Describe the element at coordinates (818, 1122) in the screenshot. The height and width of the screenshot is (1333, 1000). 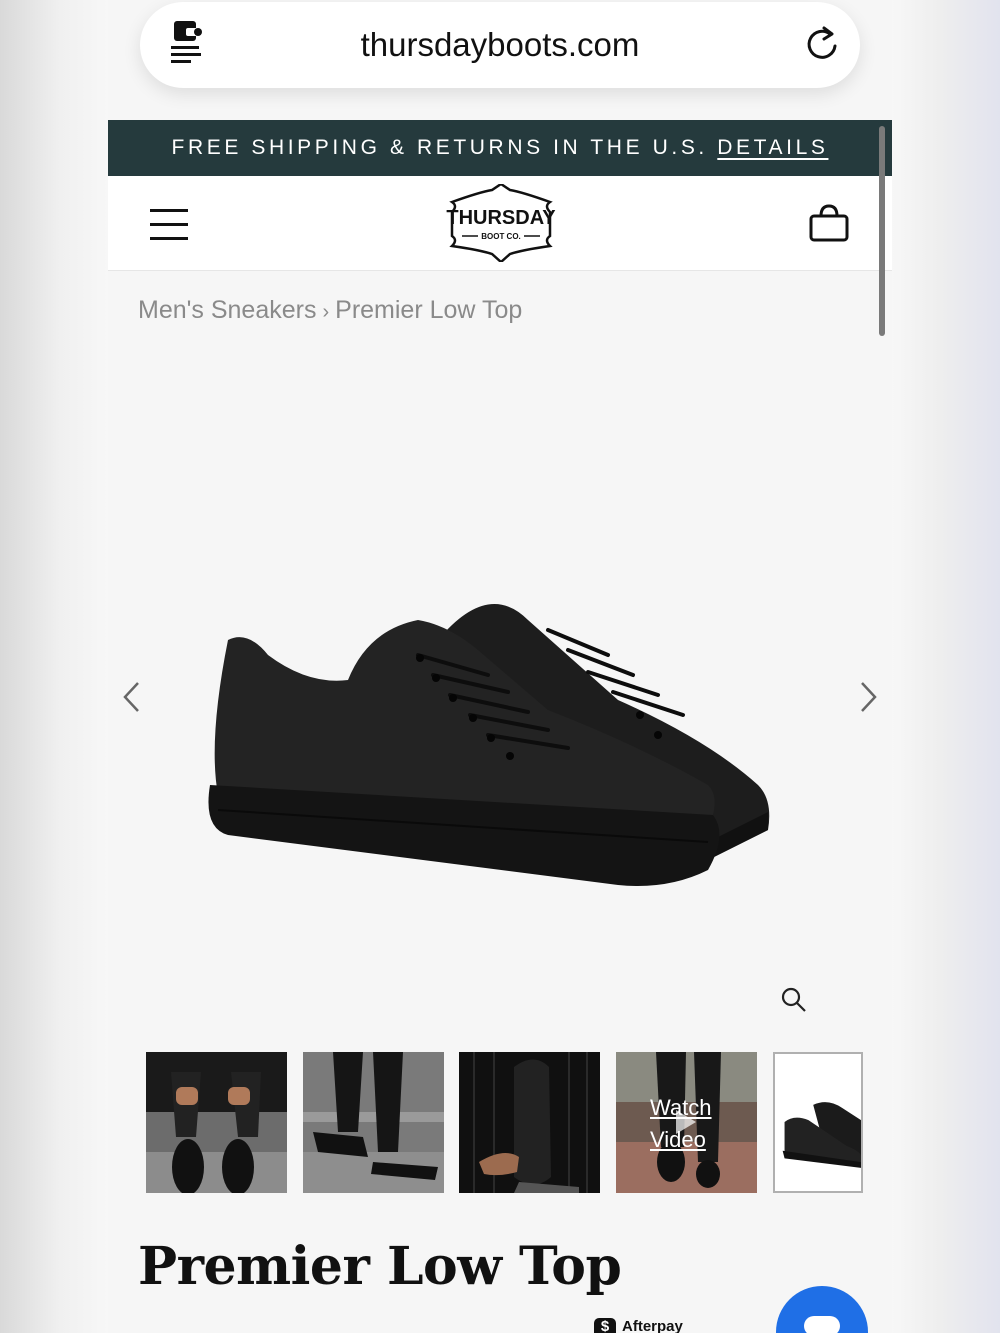
I see `thumbnail-5-selected` at that location.